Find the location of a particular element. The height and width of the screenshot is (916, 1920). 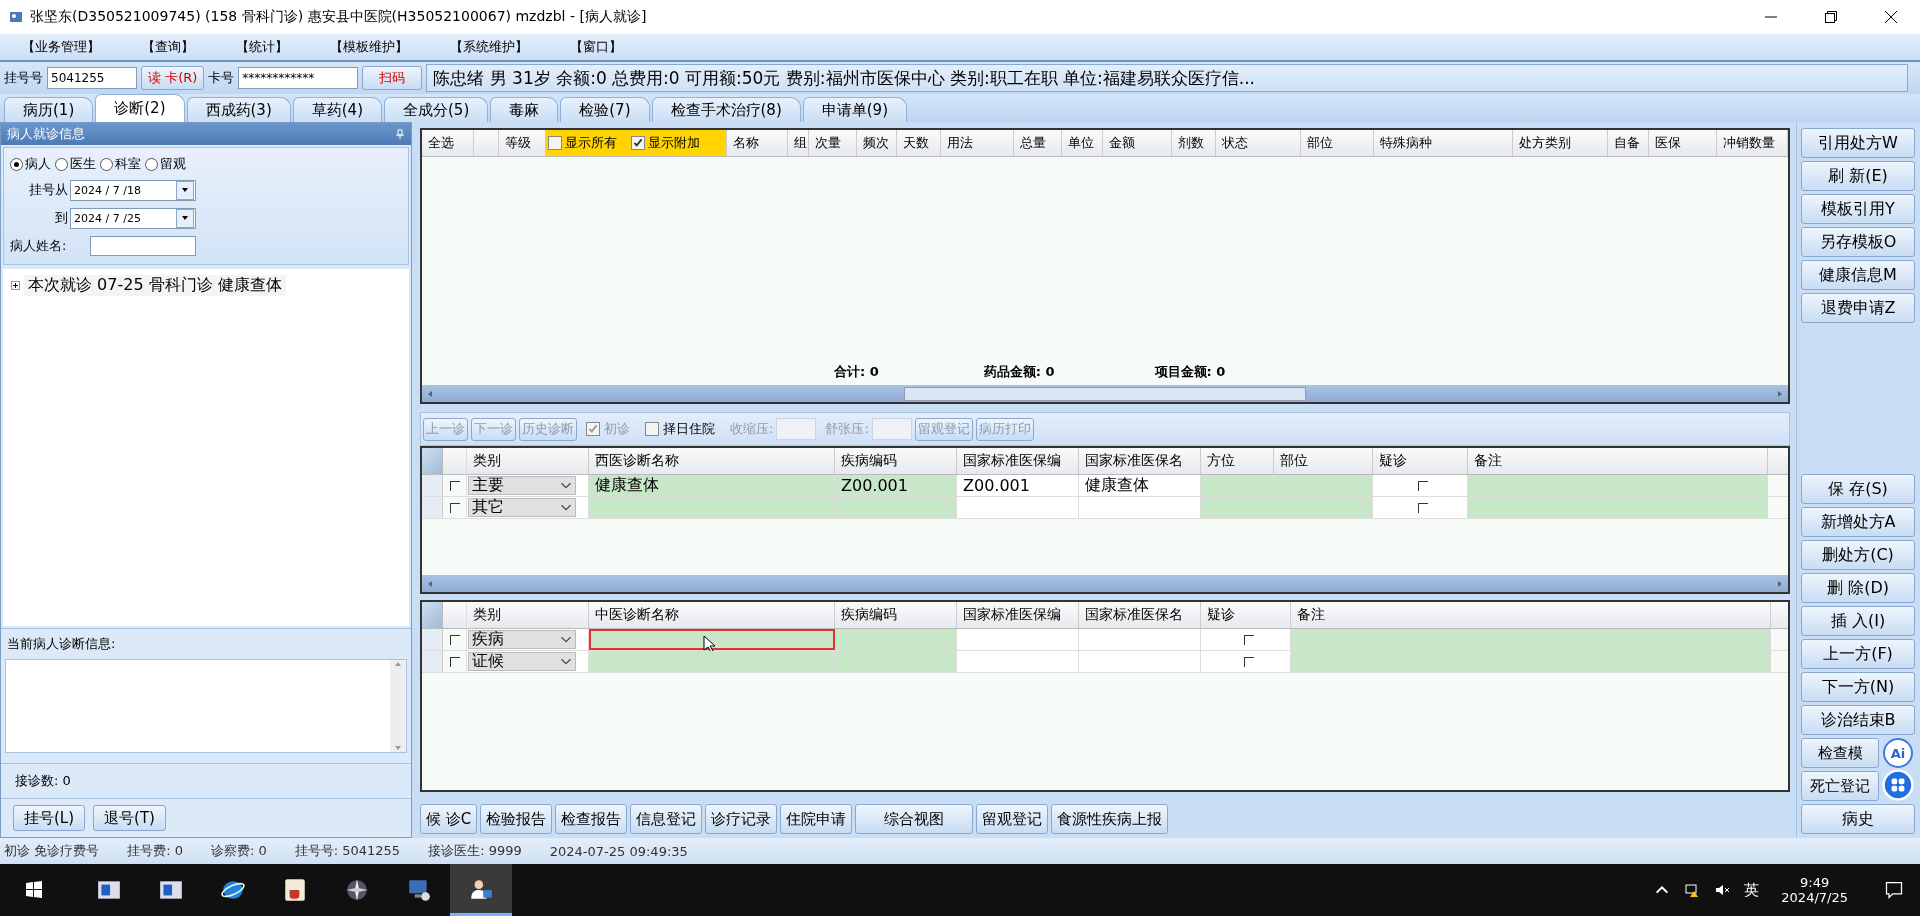

action-button: 诊治结束B is located at coordinates (1858, 720).